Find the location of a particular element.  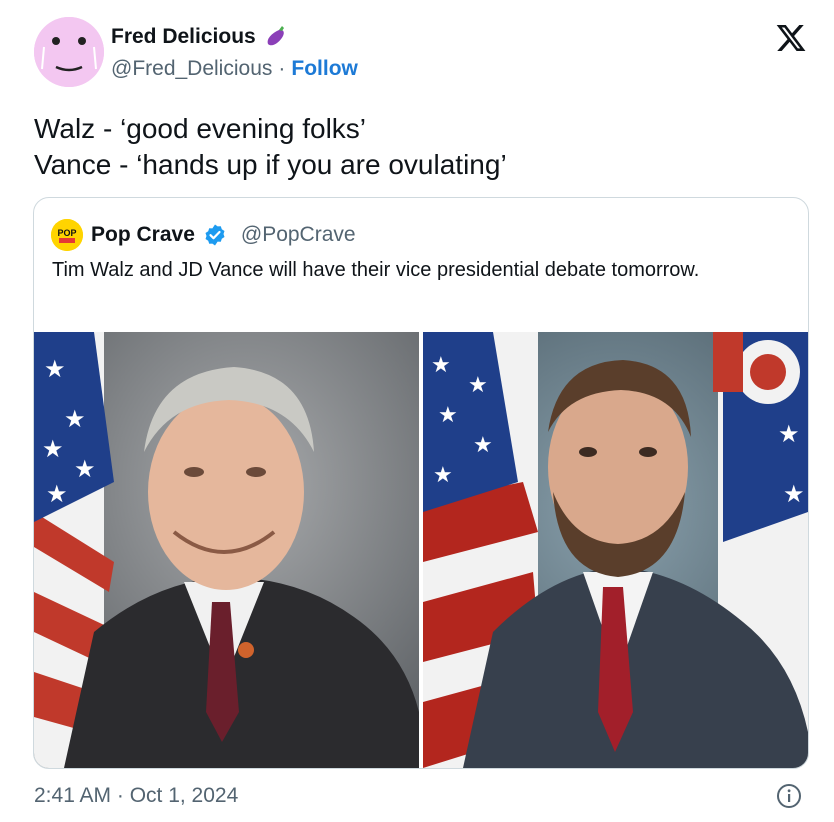

quoted-header: POP Pop Crave @PopCrave is located at coordinates (203, 235).